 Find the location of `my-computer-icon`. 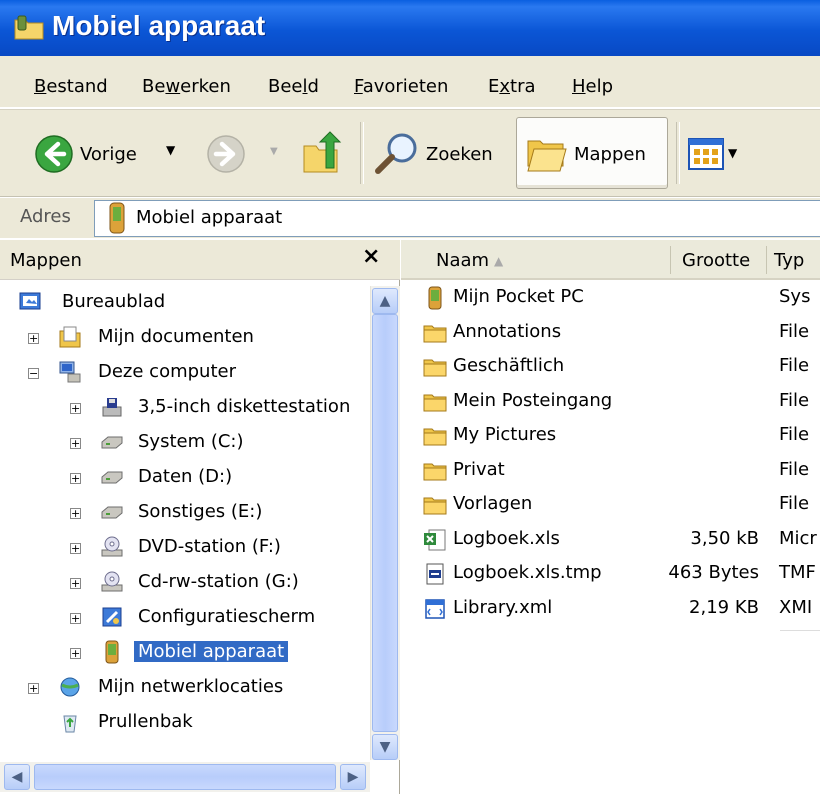

my-computer-icon is located at coordinates (70, 372).